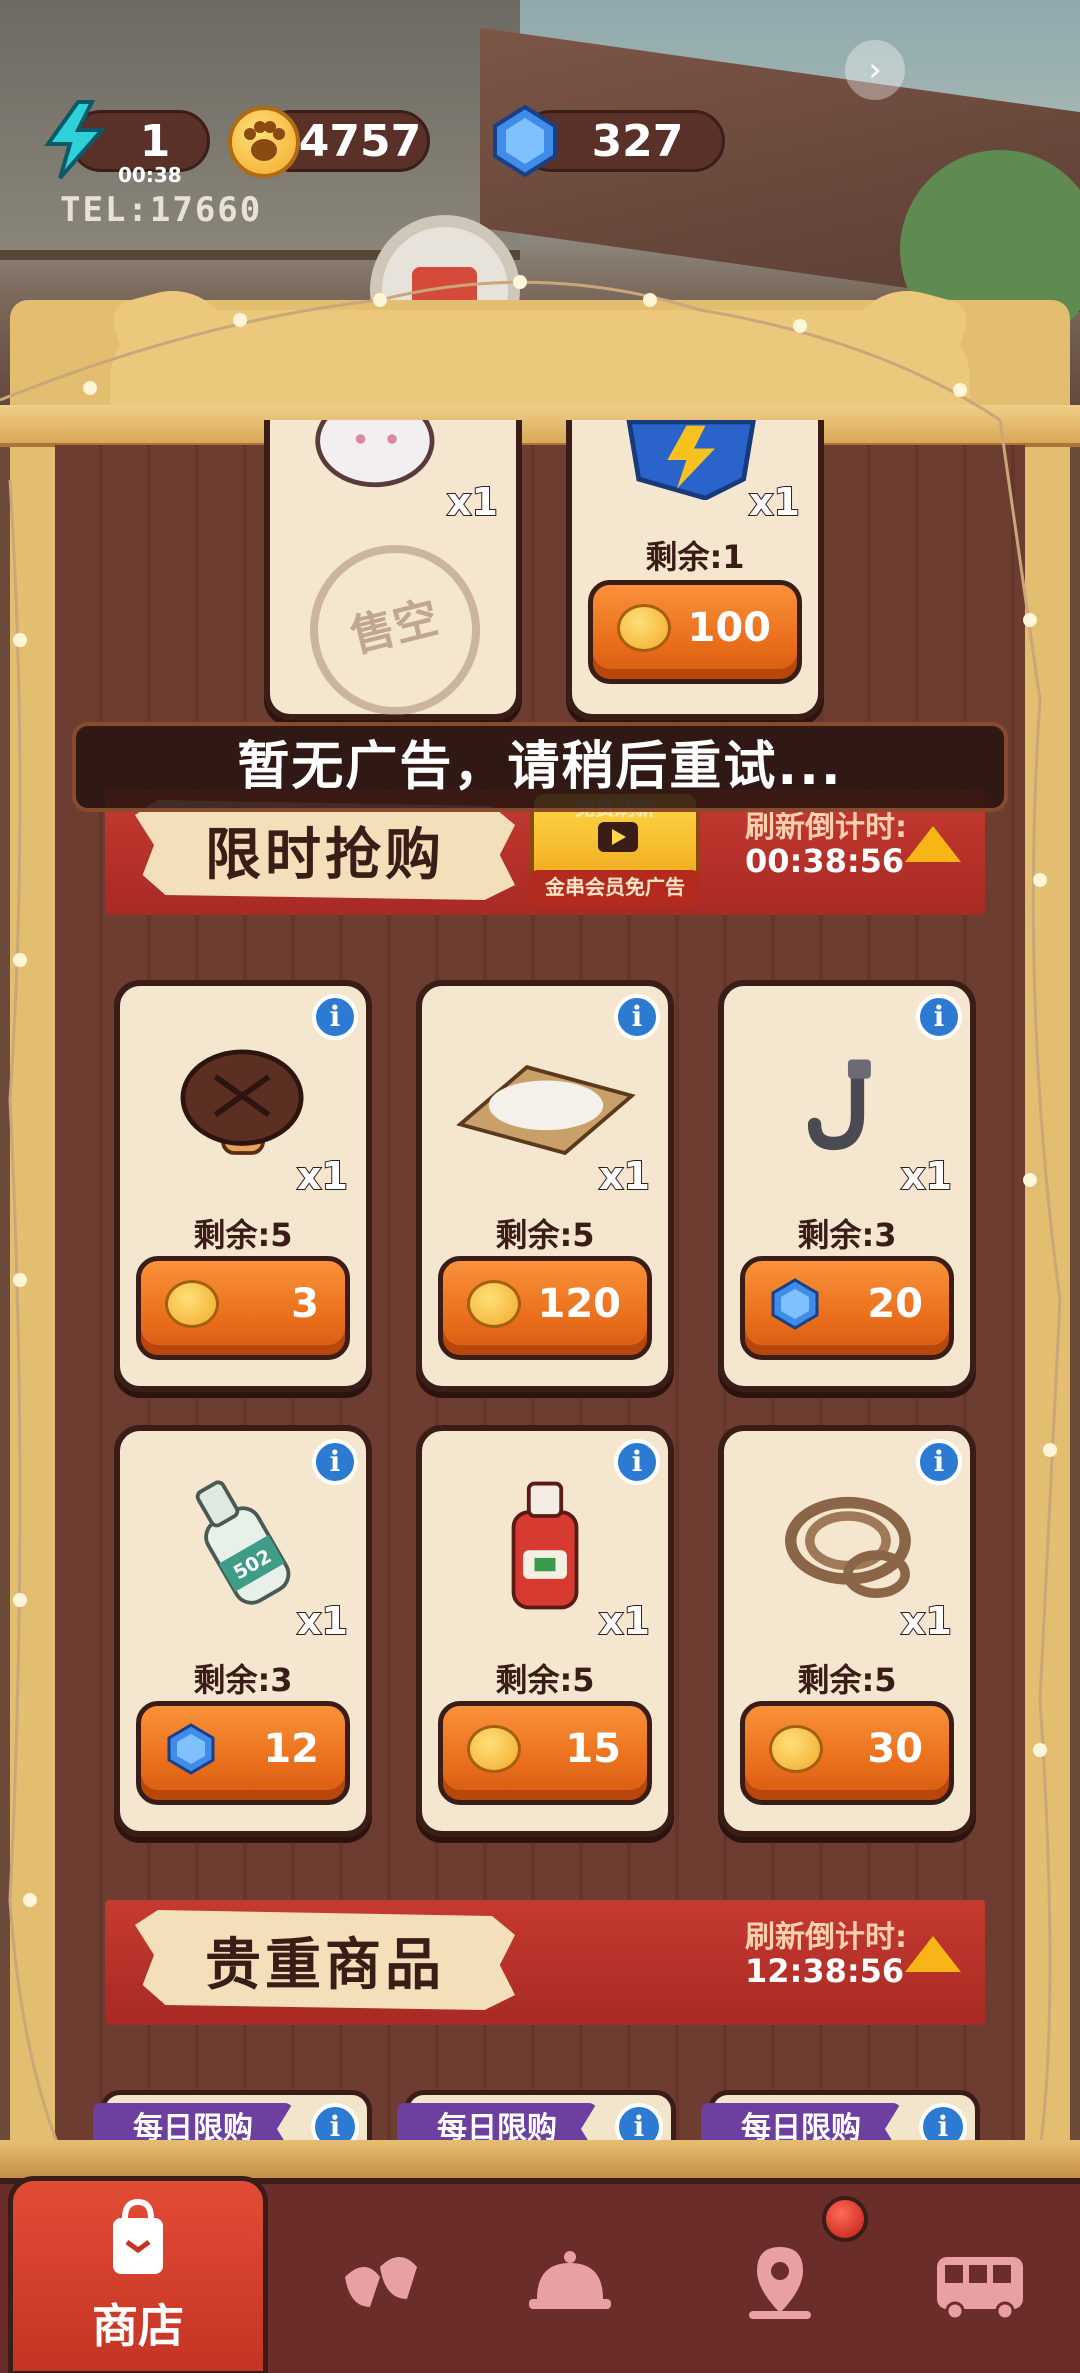 Image resolution: width=1080 pixels, height=2373 pixels. I want to click on cloche-icon, so click(570, 2279).